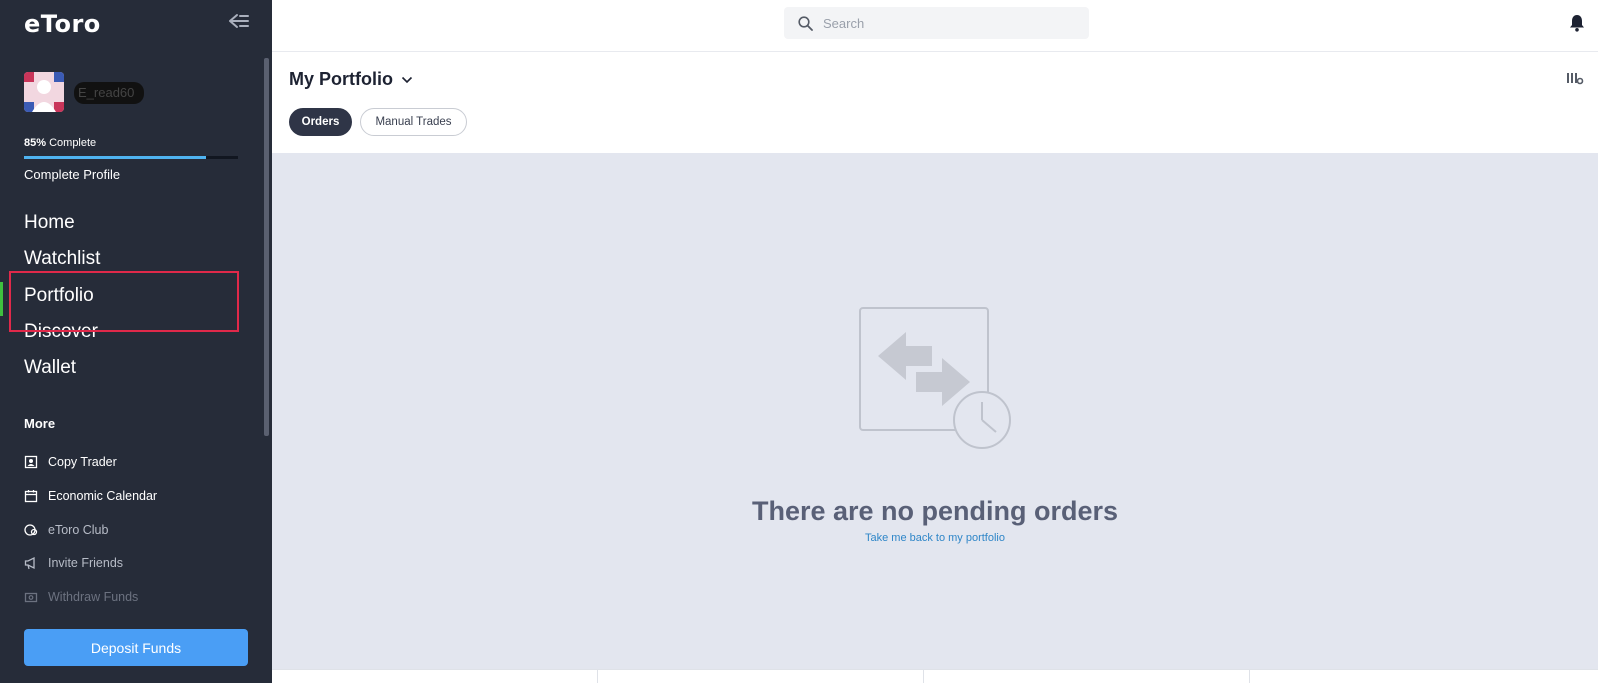  Describe the element at coordinates (31, 496) in the screenshot. I see `calendar-icon` at that location.